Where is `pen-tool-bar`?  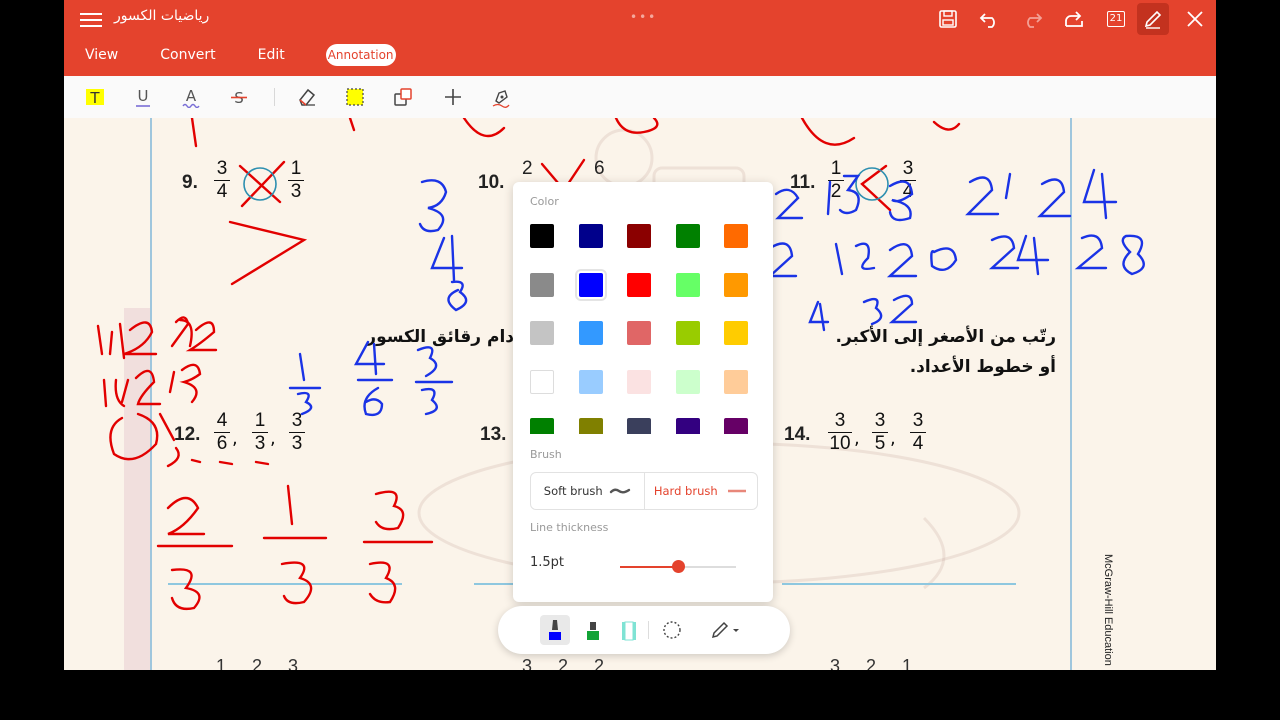
pen-tool-bar is located at coordinates (644, 630).